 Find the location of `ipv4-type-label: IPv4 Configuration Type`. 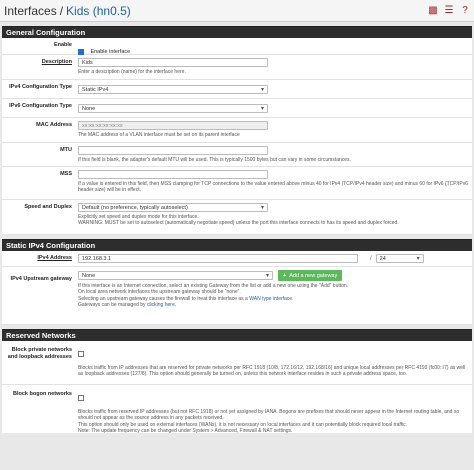

ipv4-type-label: IPv4 Configuration Type is located at coordinates (40, 87).